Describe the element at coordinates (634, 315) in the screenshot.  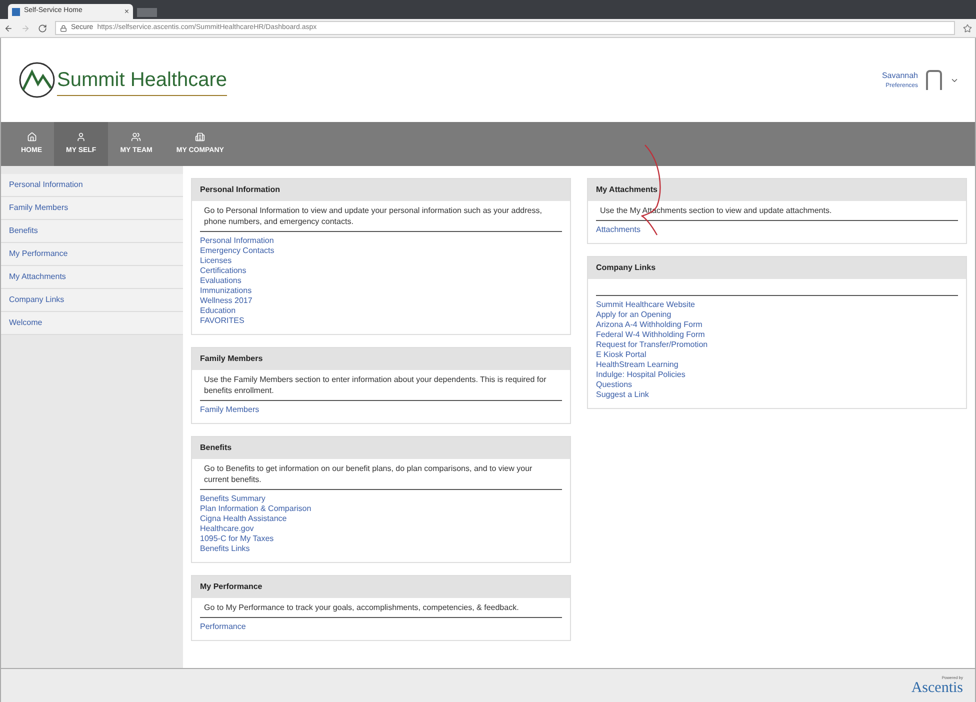
I see `panel-link: Apply for an Opening` at that location.